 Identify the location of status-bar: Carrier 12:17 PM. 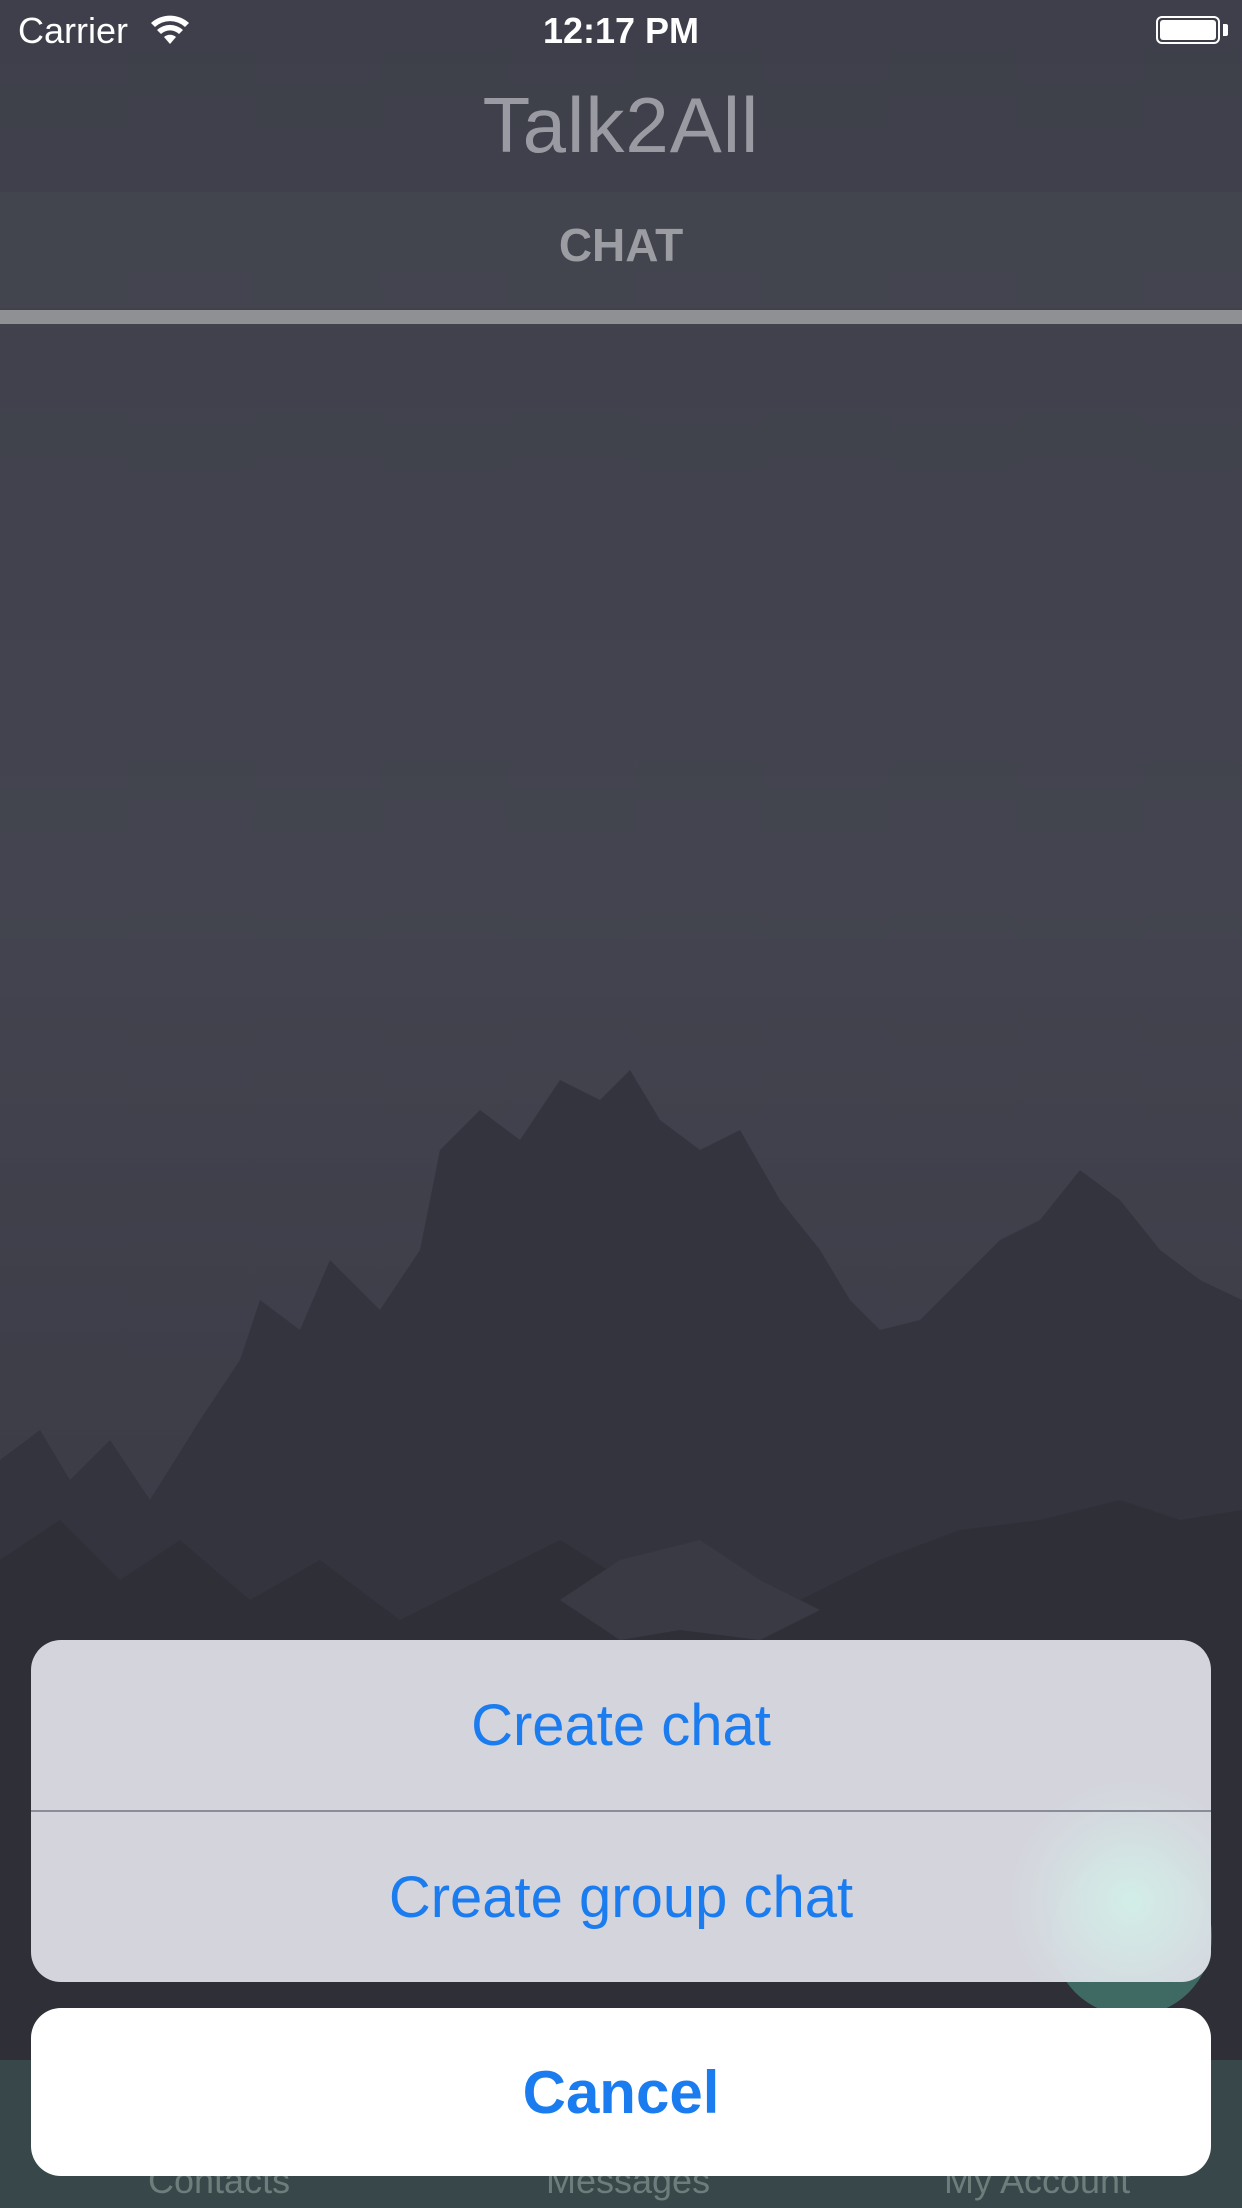
(621, 30).